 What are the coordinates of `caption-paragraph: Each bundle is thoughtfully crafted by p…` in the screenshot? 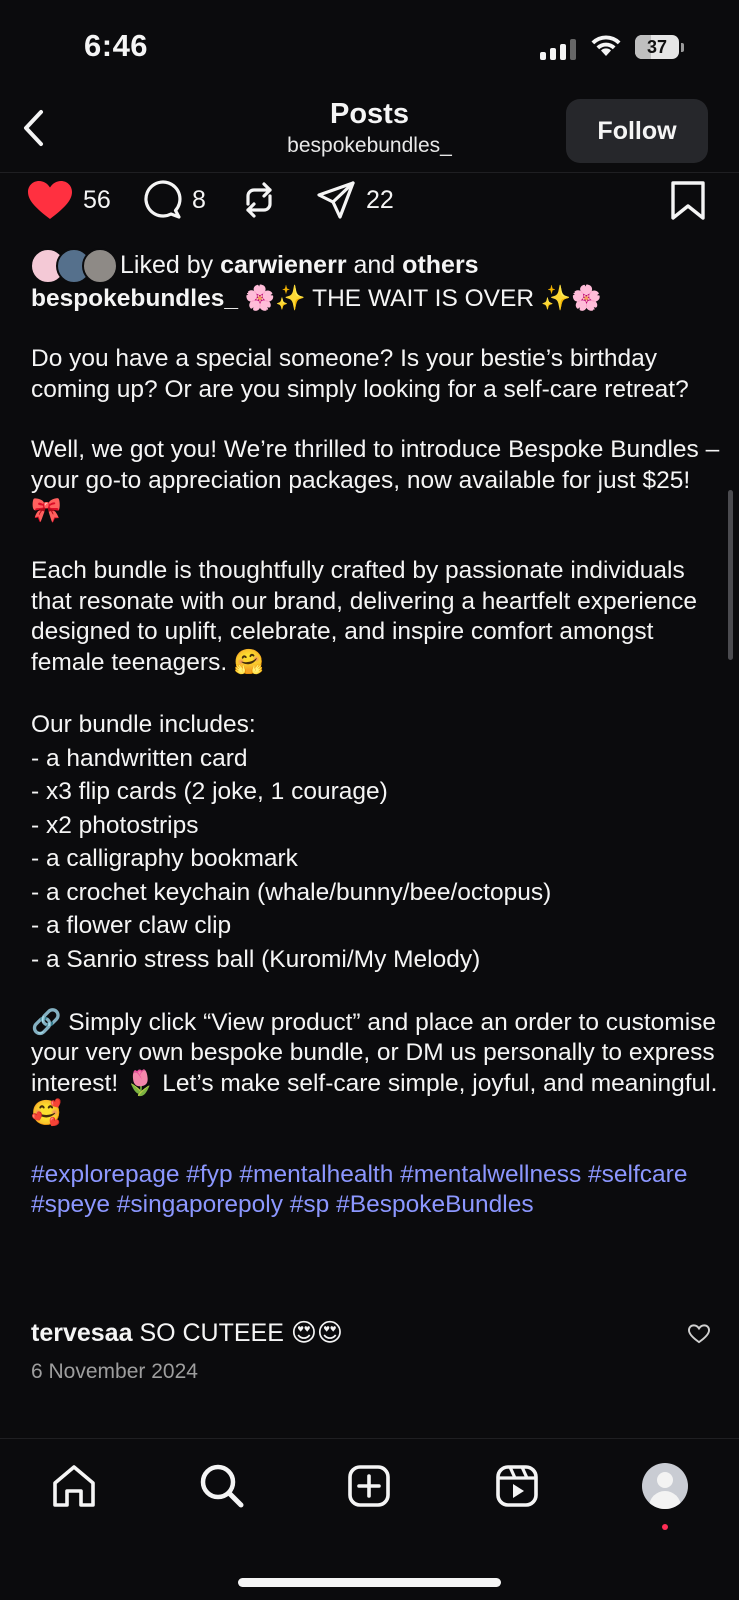 It's located at (364, 616).